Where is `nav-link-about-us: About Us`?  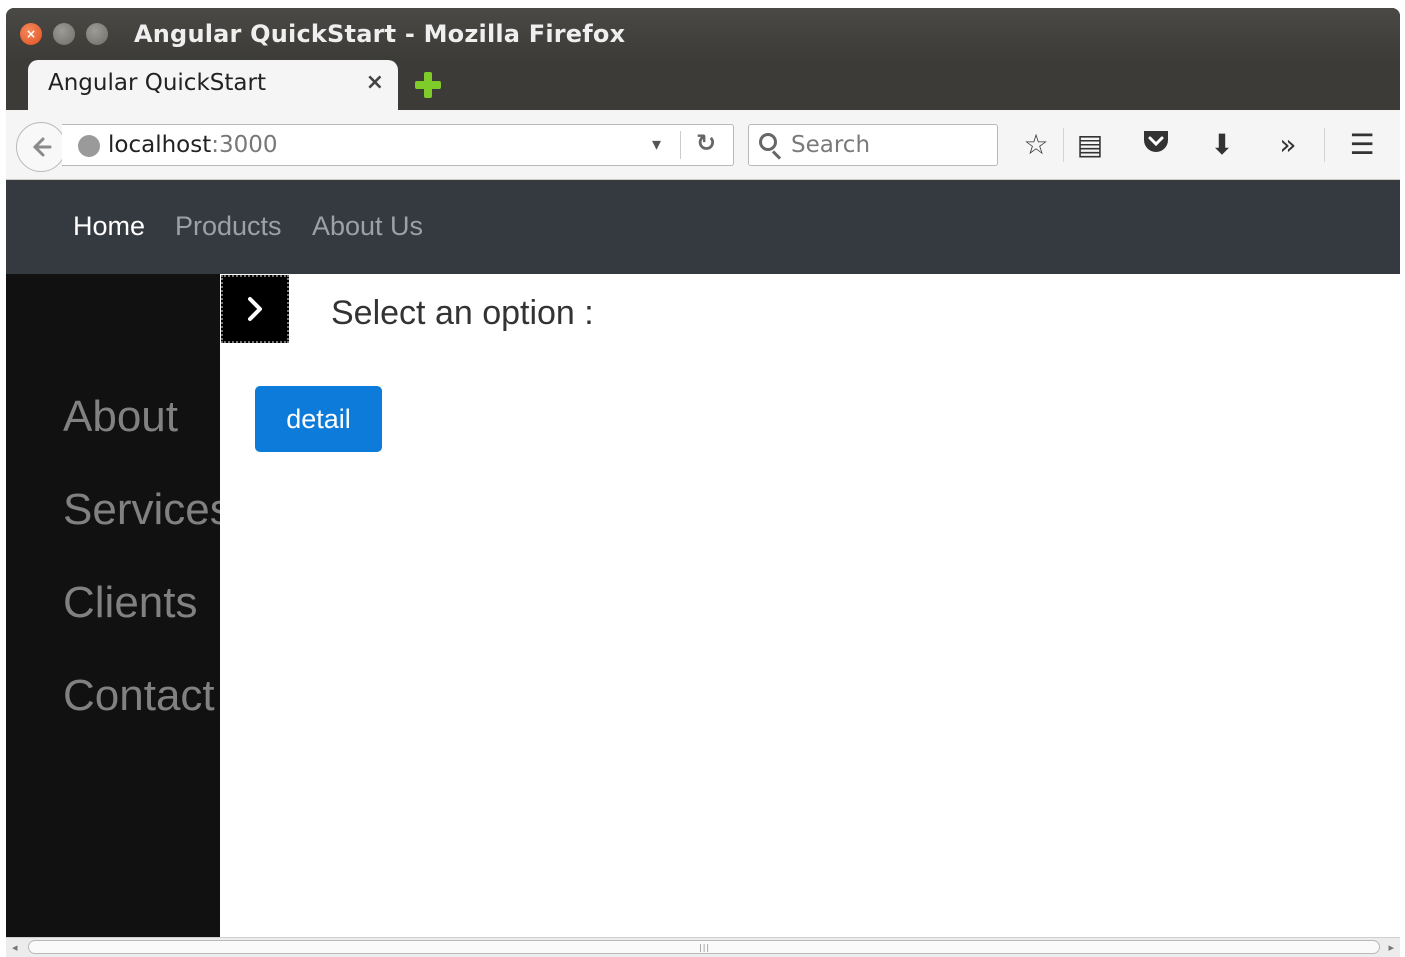
nav-link-about-us: About Us is located at coordinates (367, 226).